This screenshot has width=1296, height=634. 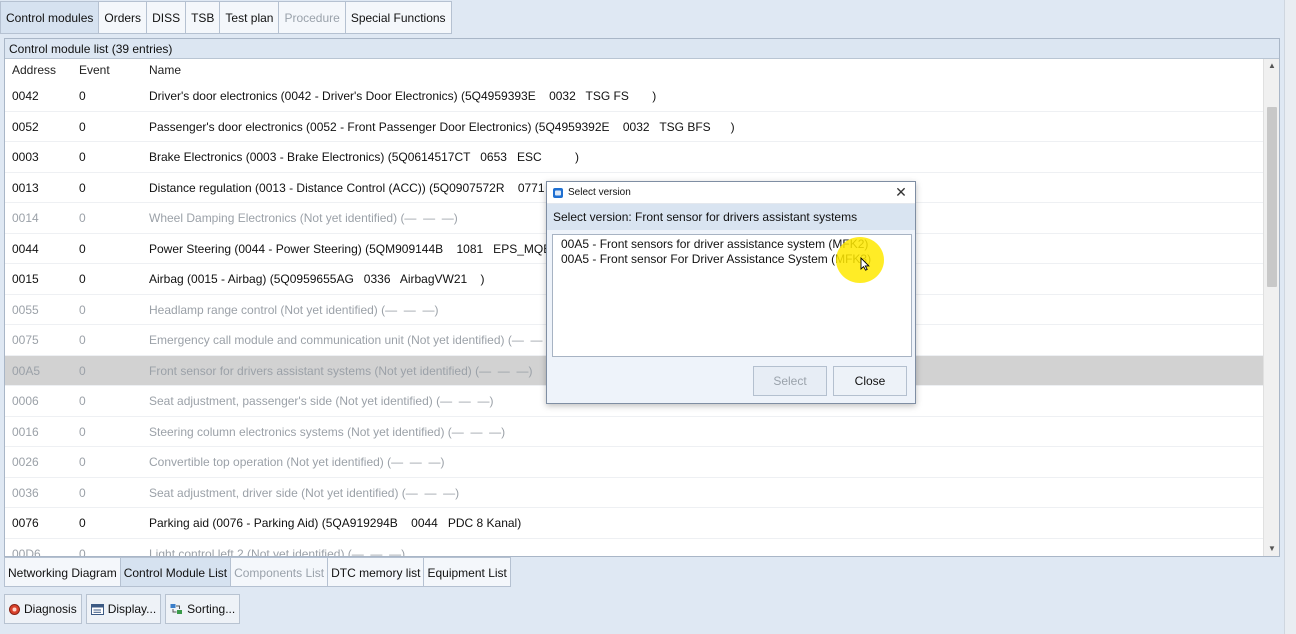 What do you see at coordinates (110, 70) in the screenshot?
I see `column-header-event: Event` at bounding box center [110, 70].